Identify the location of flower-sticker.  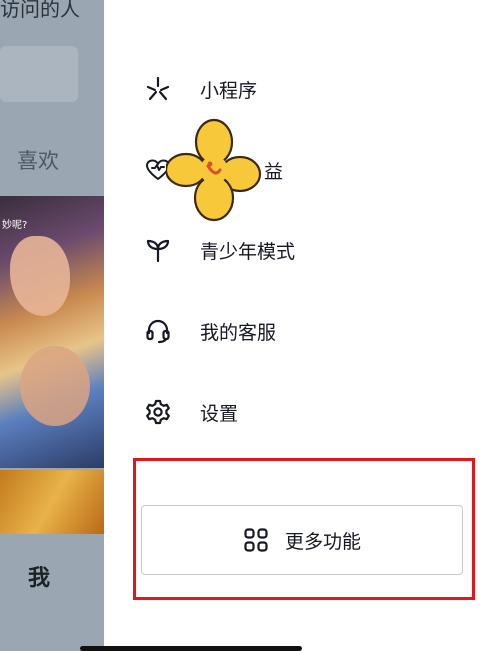
(213, 170).